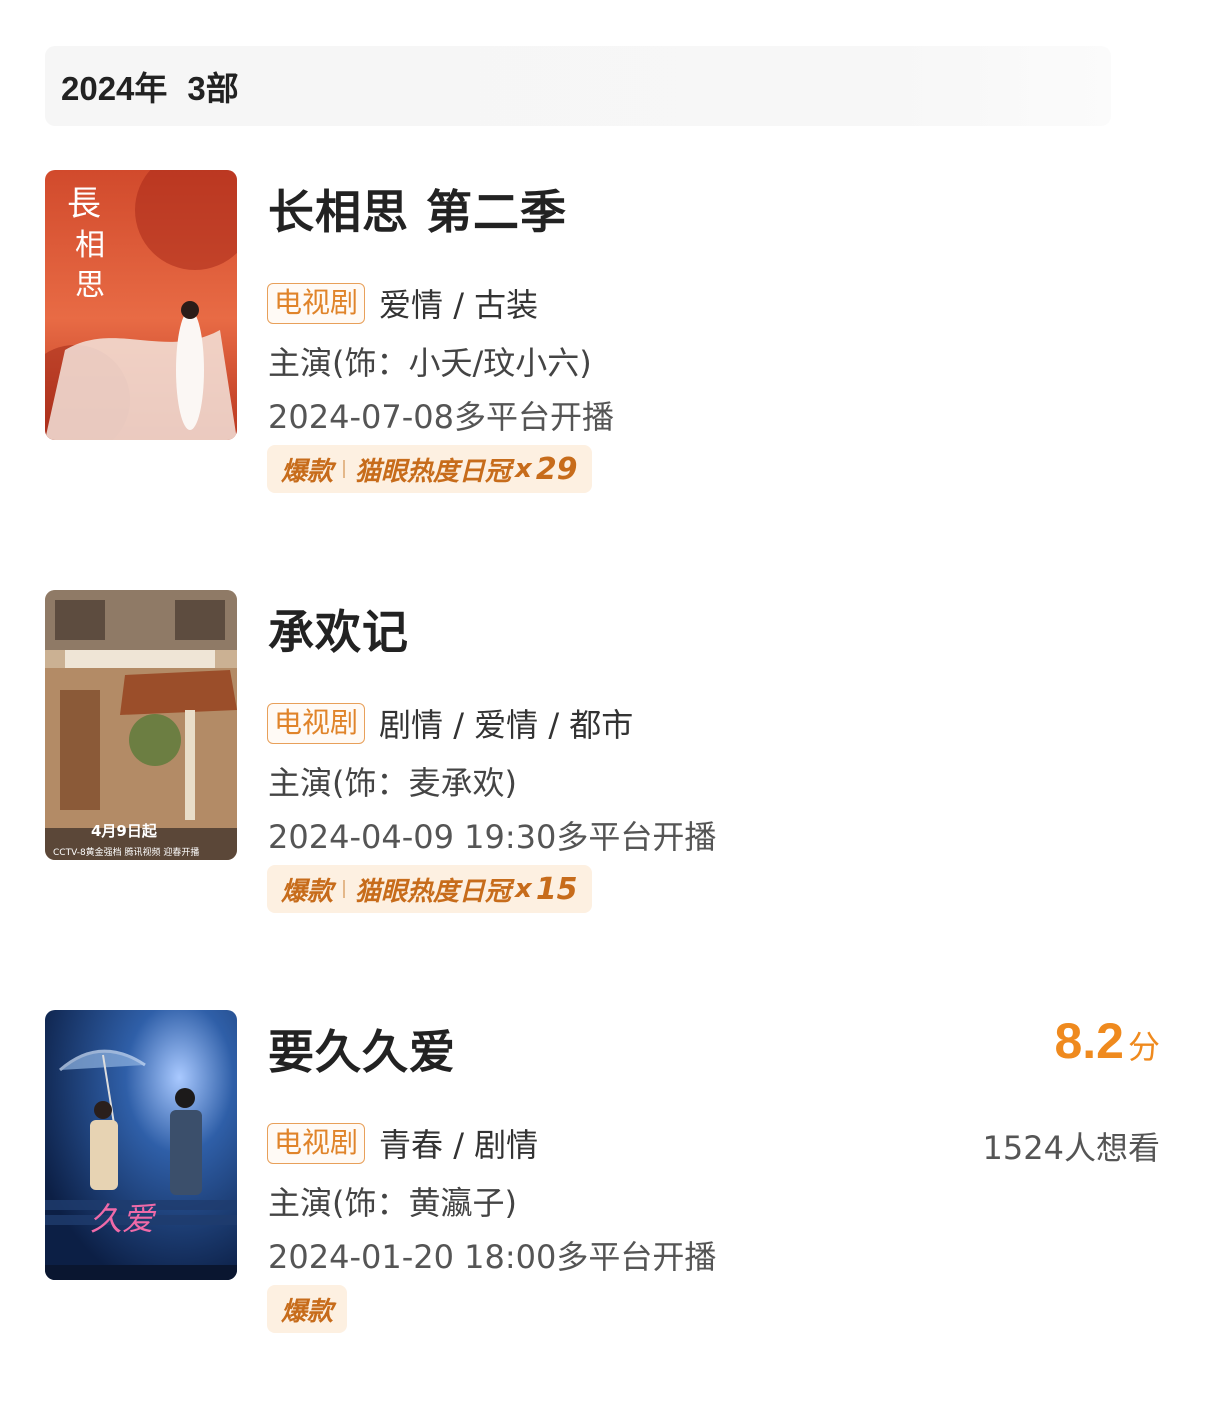 The image size is (1206, 1404). I want to click on hot-badge: 爆款, so click(307, 1309).